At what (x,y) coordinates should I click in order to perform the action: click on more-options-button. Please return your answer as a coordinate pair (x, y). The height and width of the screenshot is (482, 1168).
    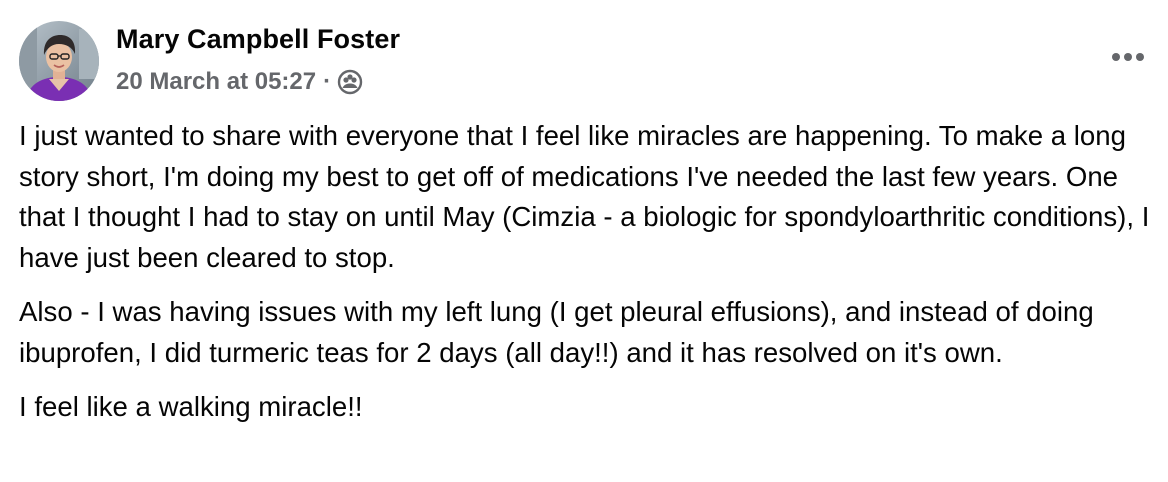
    Looking at the image, I should click on (1128, 57).